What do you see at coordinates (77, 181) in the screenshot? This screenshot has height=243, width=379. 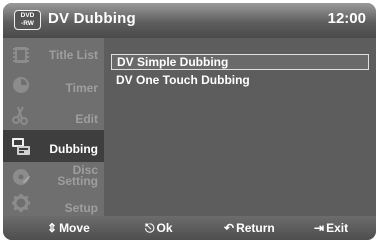 I see `sidebar-item-label-line2: Setting` at bounding box center [77, 181].